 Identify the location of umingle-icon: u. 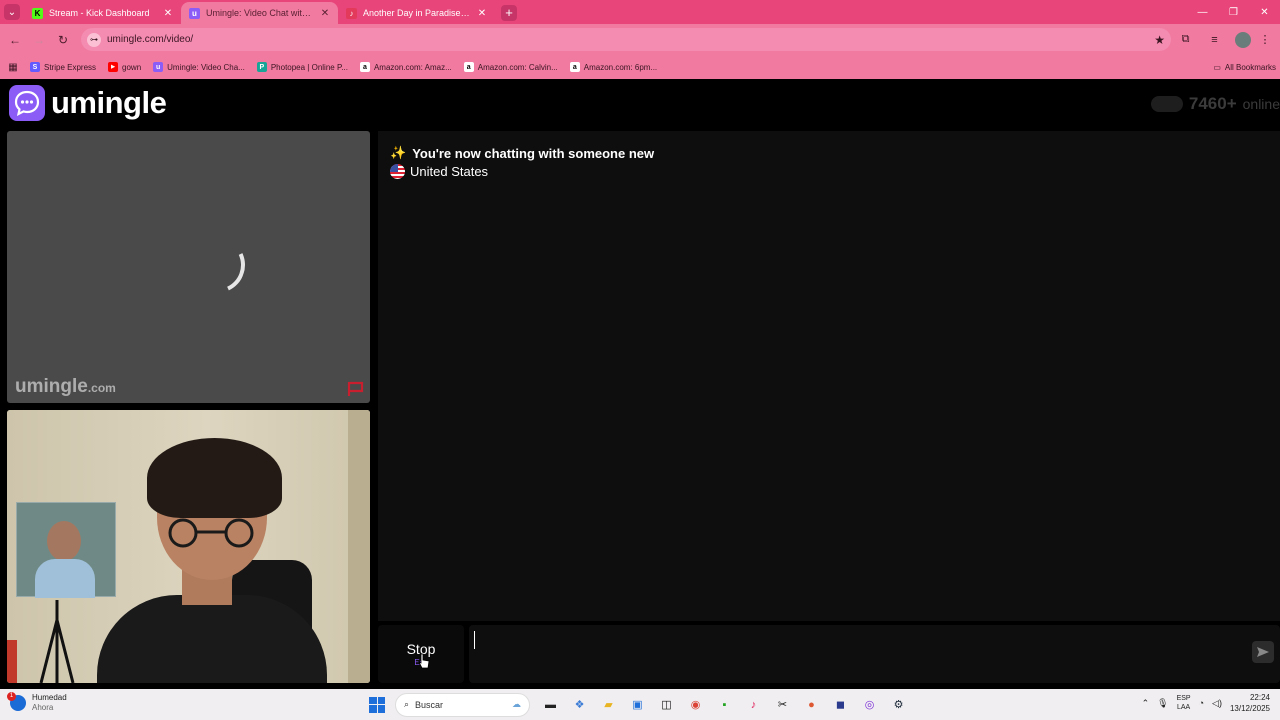
(158, 67).